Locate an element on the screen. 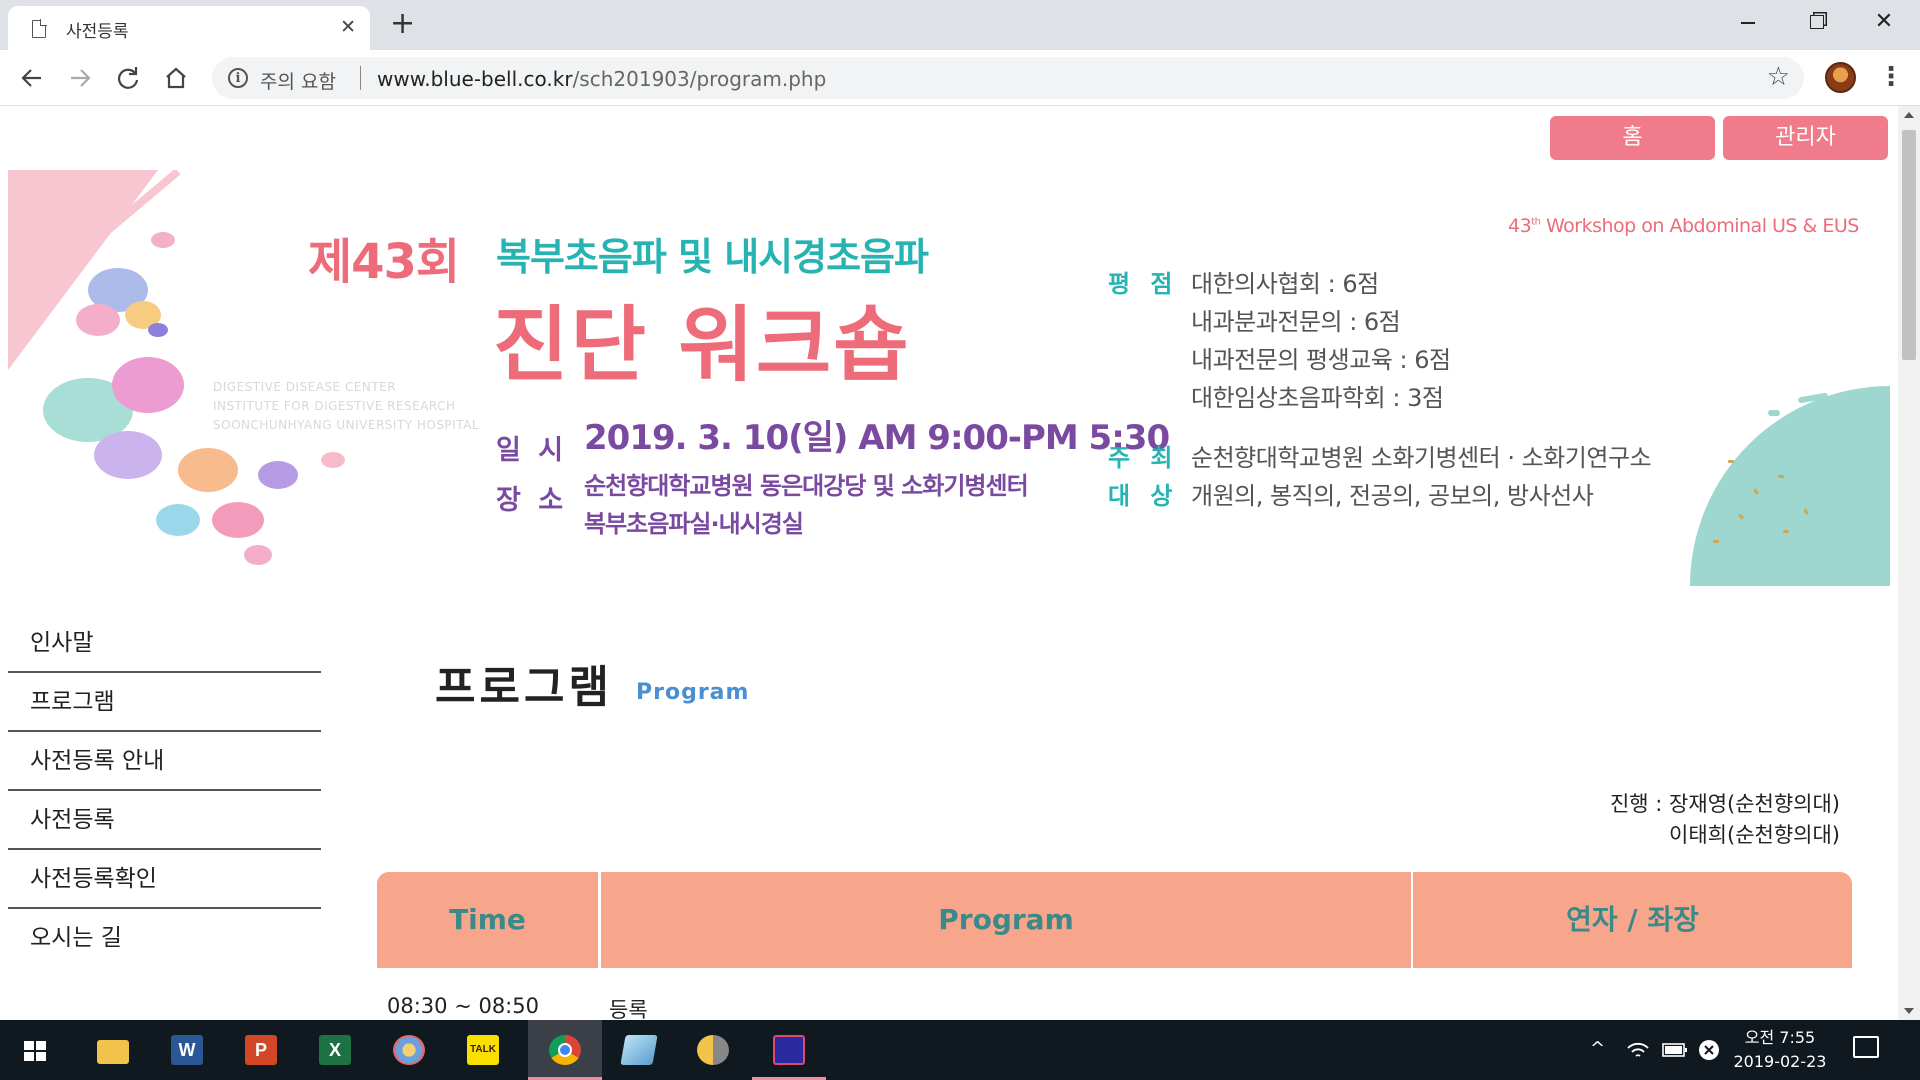 Image resolution: width=1920 pixels, height=1080 pixels. back-arrow-icon is located at coordinates (31, 78).